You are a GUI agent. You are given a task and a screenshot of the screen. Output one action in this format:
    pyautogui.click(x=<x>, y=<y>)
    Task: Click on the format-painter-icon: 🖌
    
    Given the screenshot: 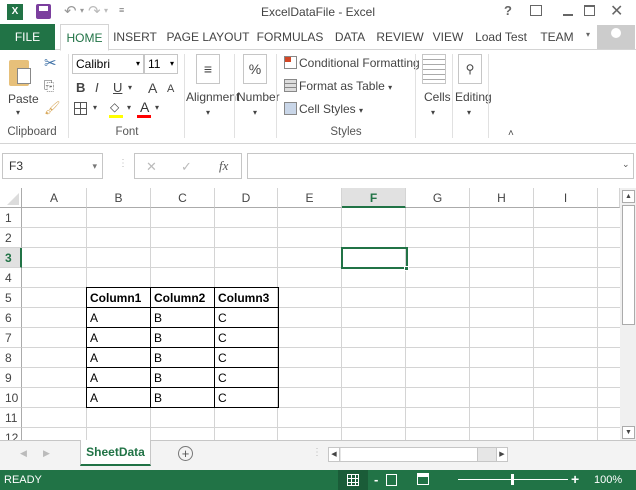 What is the action you would take?
    pyautogui.click(x=52, y=108)
    